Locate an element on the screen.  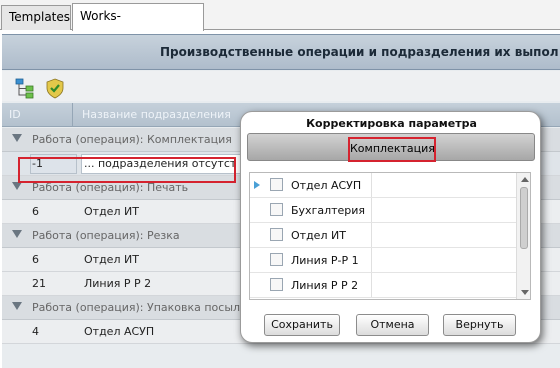
scroll-thumb is located at coordinates (524, 218).